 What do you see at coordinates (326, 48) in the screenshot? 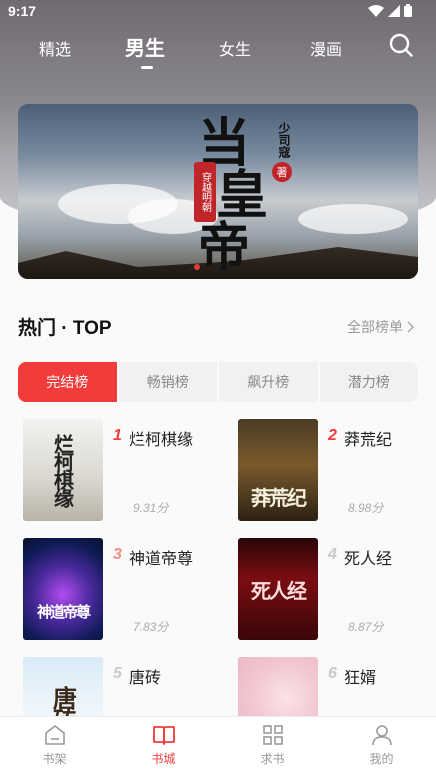
I see `tab-comics: 漫画` at bounding box center [326, 48].